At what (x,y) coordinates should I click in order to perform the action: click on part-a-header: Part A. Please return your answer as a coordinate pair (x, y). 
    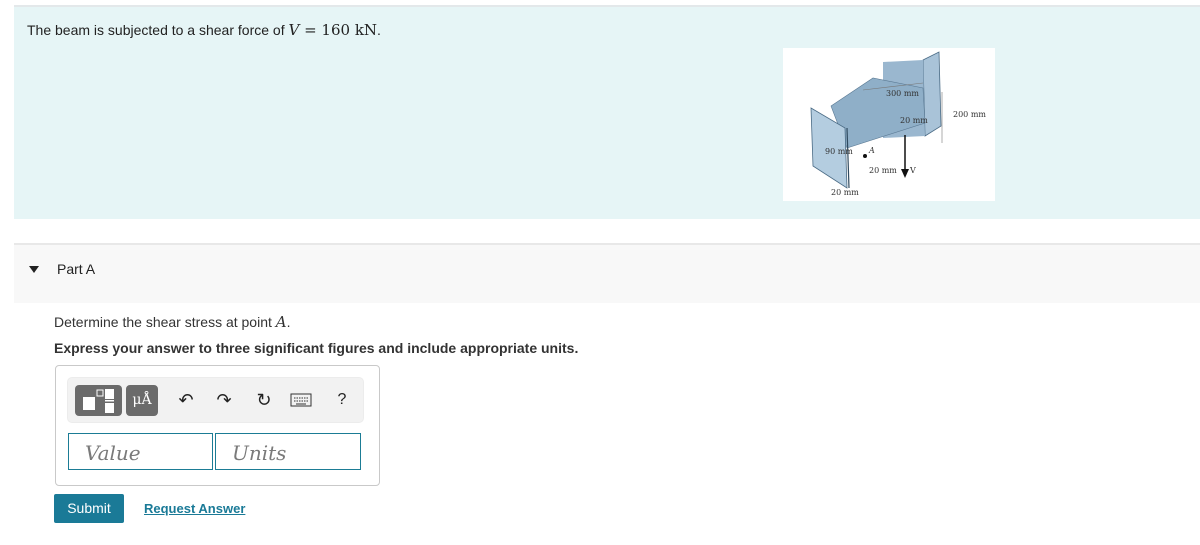
    Looking at the image, I should click on (607, 273).